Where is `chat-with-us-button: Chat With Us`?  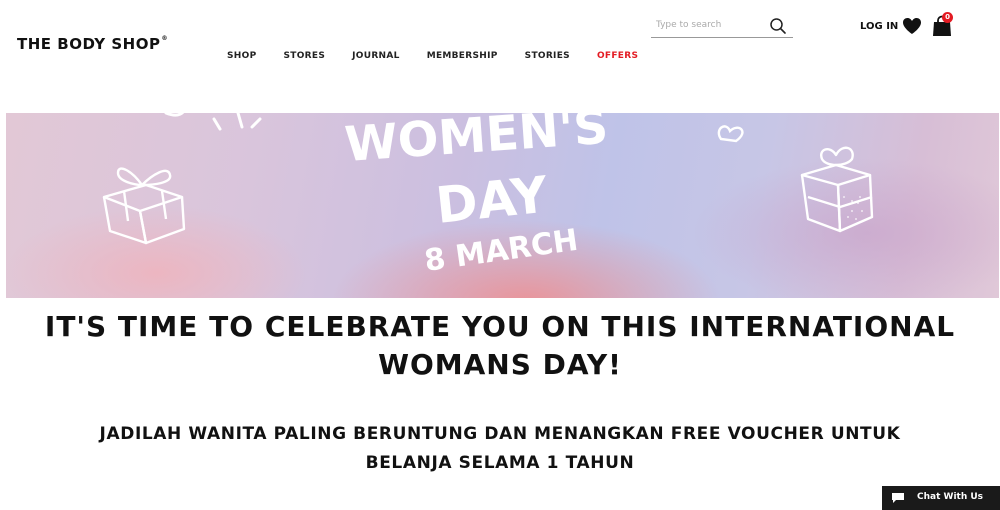
chat-with-us-button: Chat With Us is located at coordinates (941, 498).